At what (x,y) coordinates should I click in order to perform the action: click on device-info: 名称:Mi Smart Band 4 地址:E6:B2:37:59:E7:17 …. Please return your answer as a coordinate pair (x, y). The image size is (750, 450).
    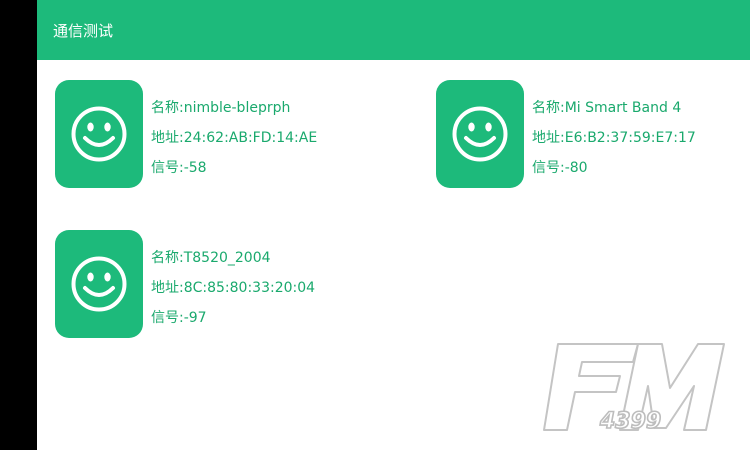
    Looking at the image, I should click on (614, 138).